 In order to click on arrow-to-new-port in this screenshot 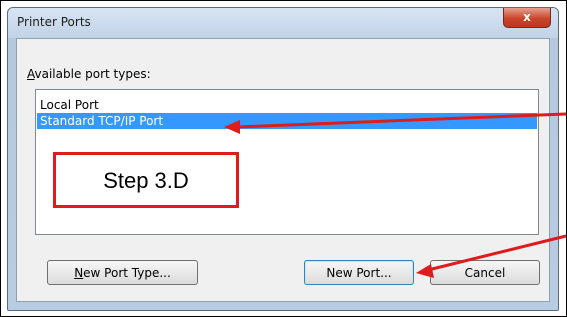, I will do `click(497, 253)`.